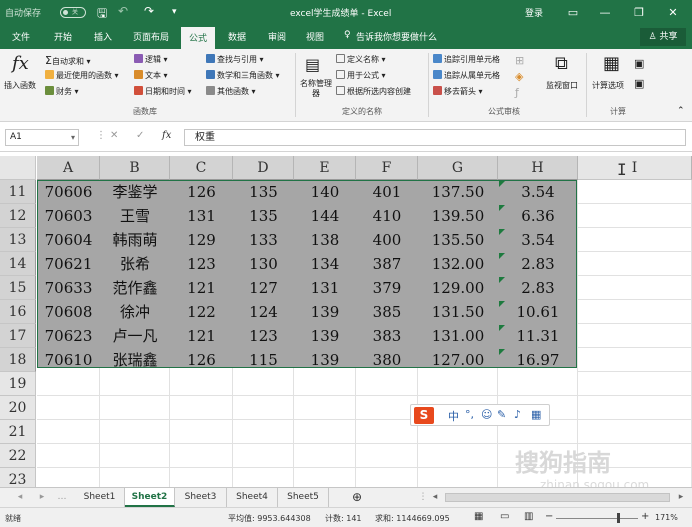  What do you see at coordinates (325, 168) in the screenshot?
I see `column-header-e: E` at bounding box center [325, 168].